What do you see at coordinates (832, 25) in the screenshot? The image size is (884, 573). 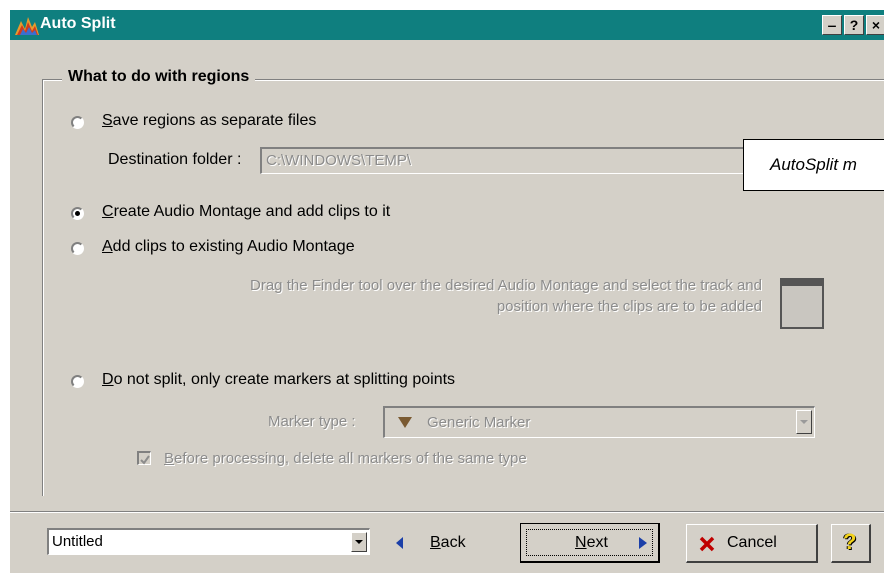 I see `minimize-button: ‒` at bounding box center [832, 25].